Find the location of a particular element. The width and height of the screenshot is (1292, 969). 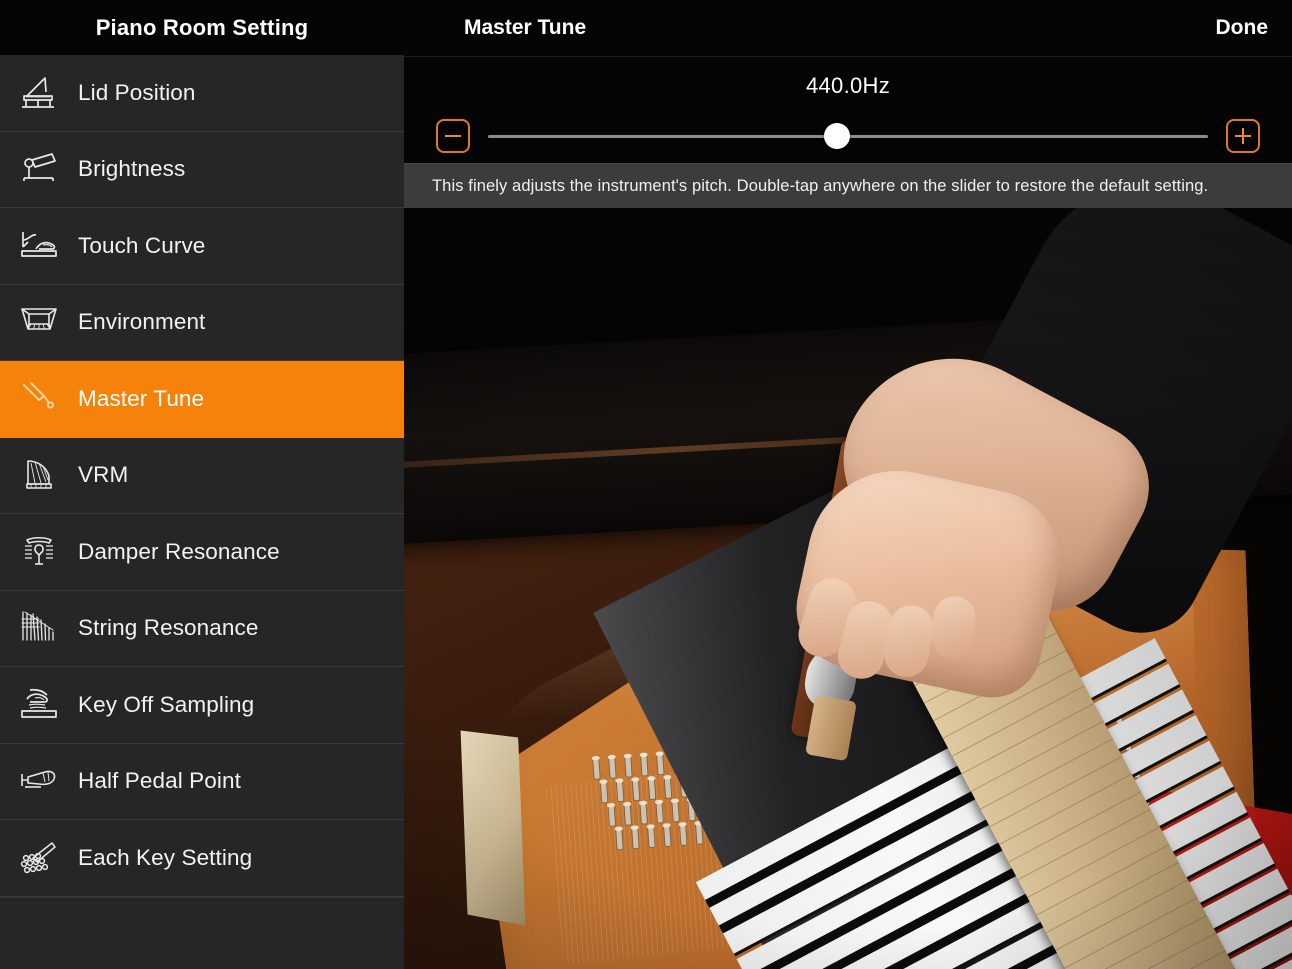

room-perspective-icon is located at coordinates (39, 322).